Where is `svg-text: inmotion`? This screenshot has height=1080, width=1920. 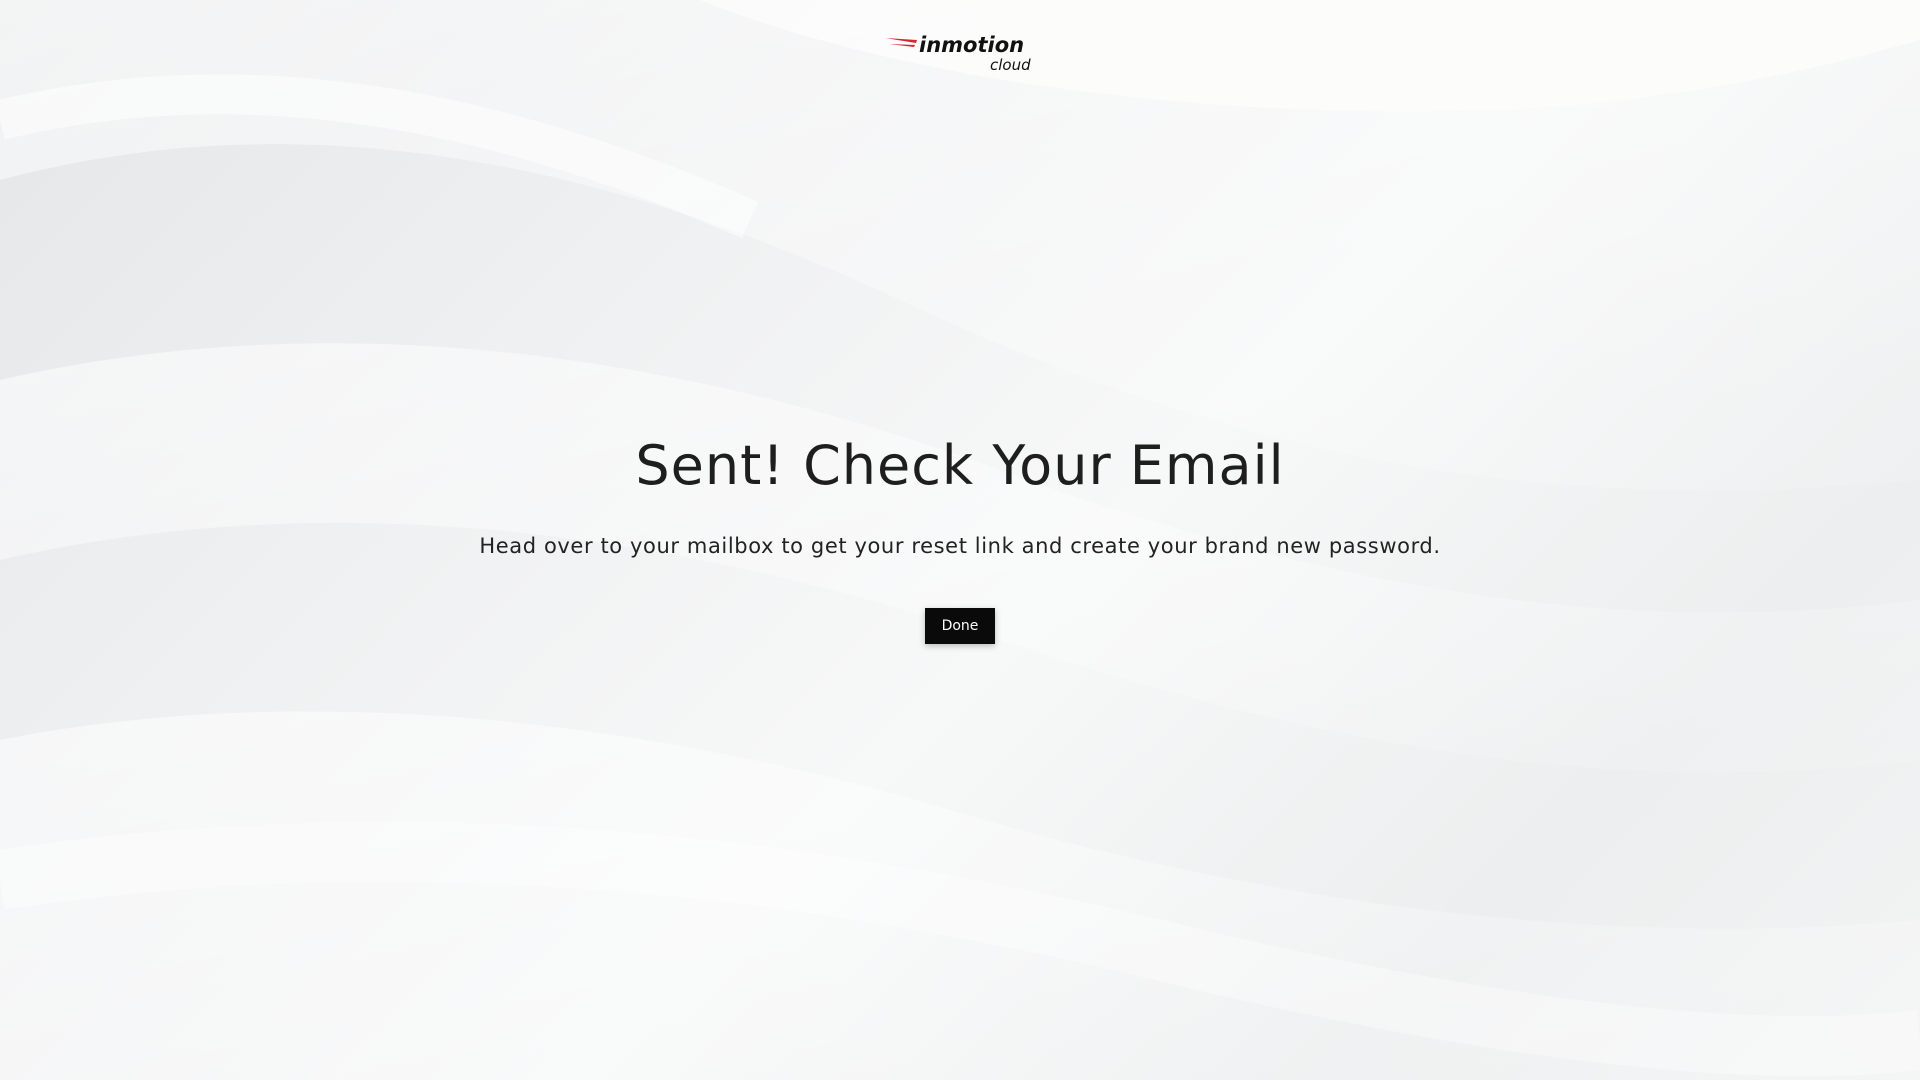 svg-text: inmotion is located at coordinates (971, 45).